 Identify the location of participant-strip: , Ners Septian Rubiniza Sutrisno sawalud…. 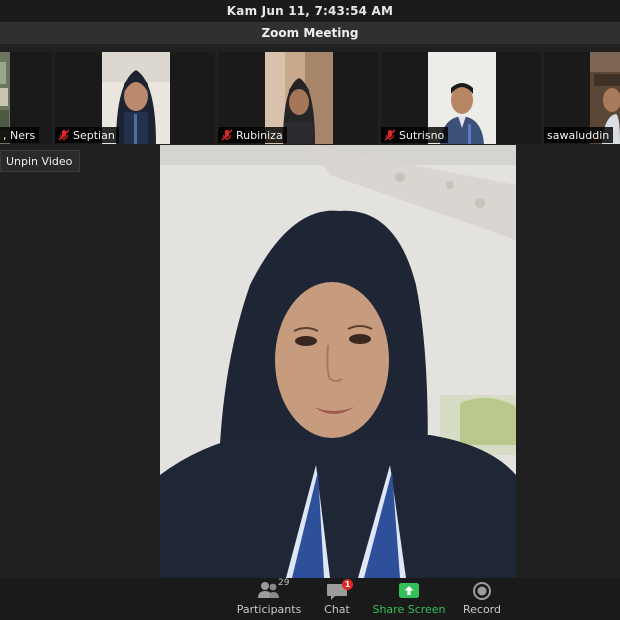
(310, 98).